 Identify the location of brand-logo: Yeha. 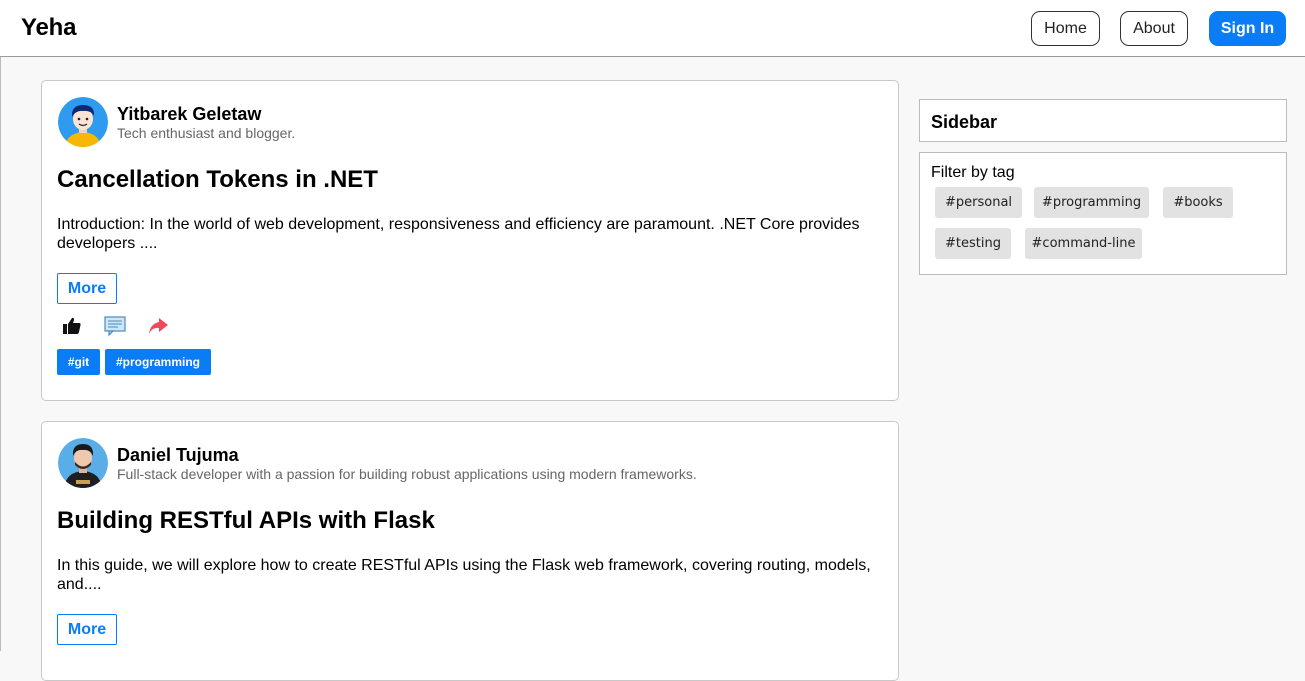
(48, 28).